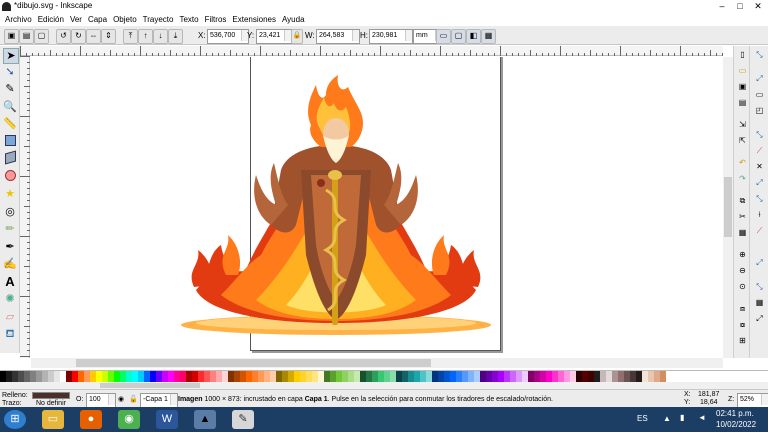 This screenshot has height=432, width=768. Describe the element at coordinates (338, 36) in the screenshot. I see `w-input: 264,583` at that location.